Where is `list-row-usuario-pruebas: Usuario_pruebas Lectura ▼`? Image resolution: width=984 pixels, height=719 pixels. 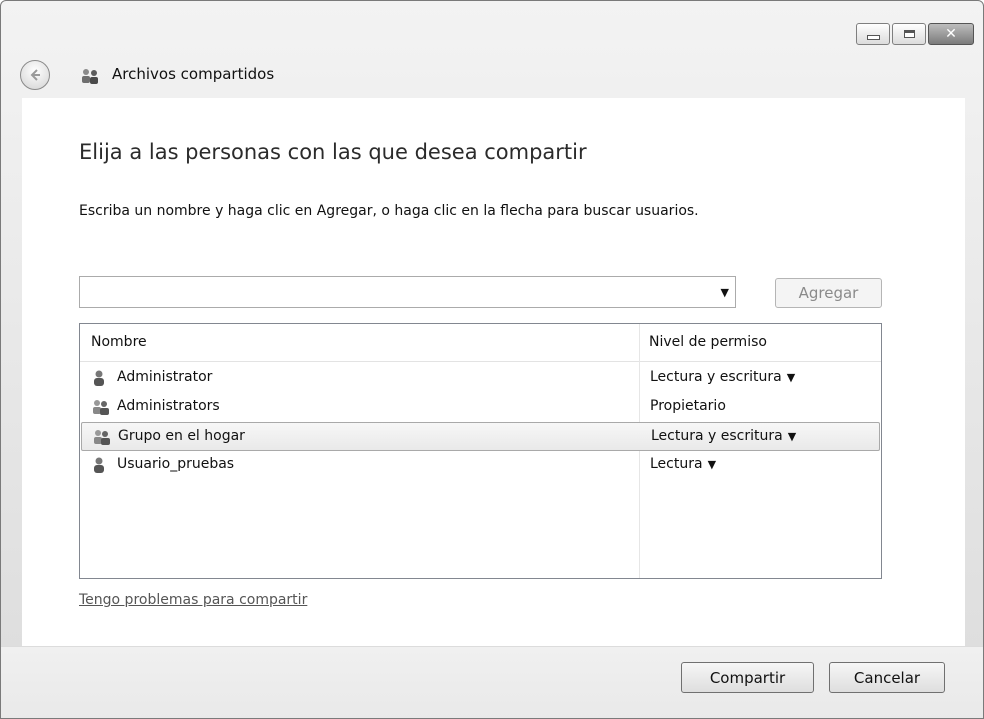 list-row-usuario-pruebas: Usuario_pruebas Lectura ▼ is located at coordinates (480, 465).